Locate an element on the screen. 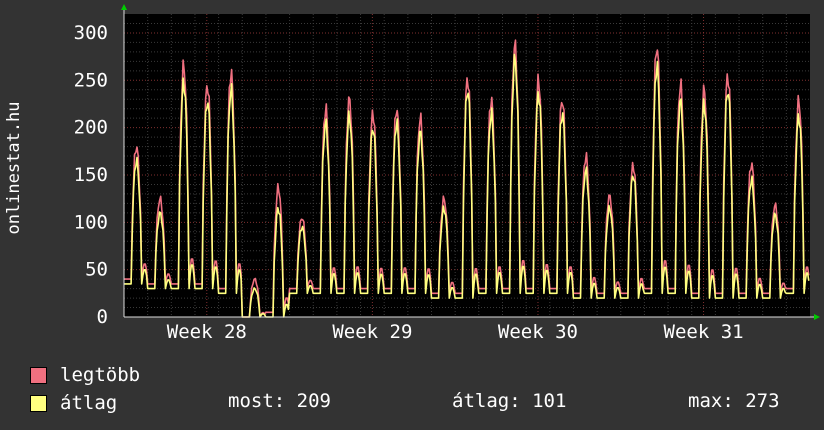  y-tick-label: 250 is located at coordinates (91, 80).